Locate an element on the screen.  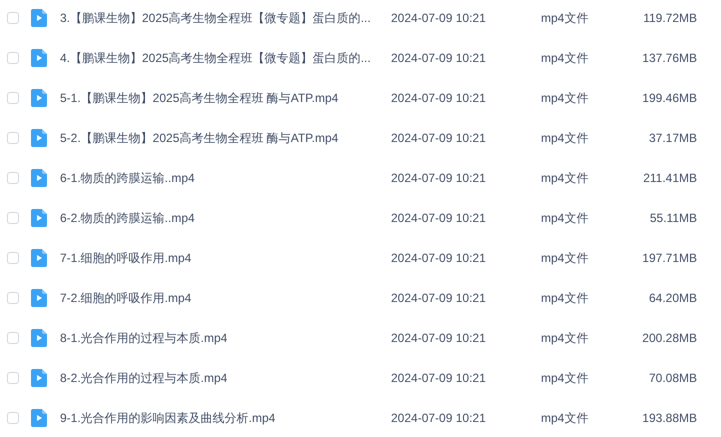
file-size: 55.11MB is located at coordinates (672, 218).